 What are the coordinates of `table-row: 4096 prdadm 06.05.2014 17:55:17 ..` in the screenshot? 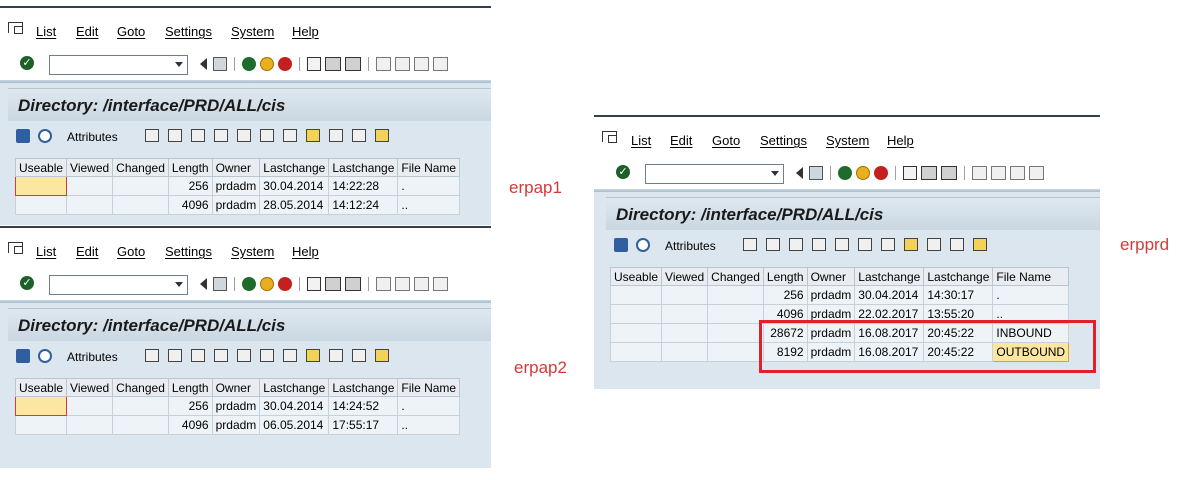 It's located at (237, 425).